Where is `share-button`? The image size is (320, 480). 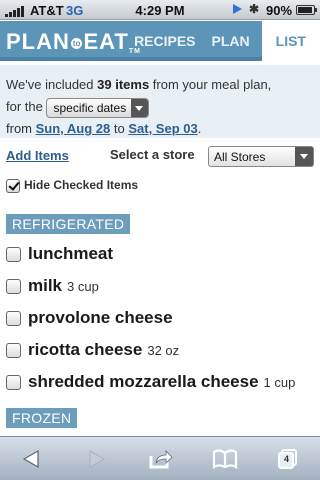
share-button is located at coordinates (160, 458).